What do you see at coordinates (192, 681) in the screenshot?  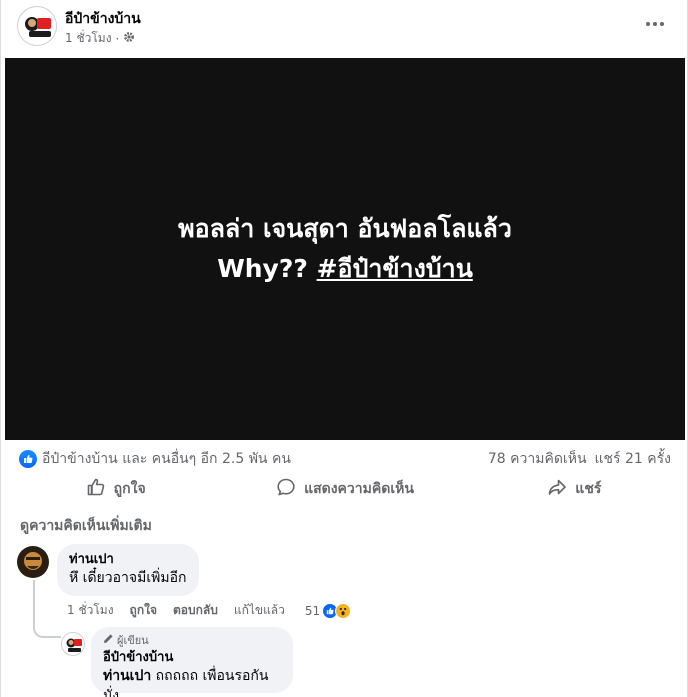 I see `reply-text: ท่านเปา ถถถถถ เพื่อนรอกันมั่ง` at bounding box center [192, 681].